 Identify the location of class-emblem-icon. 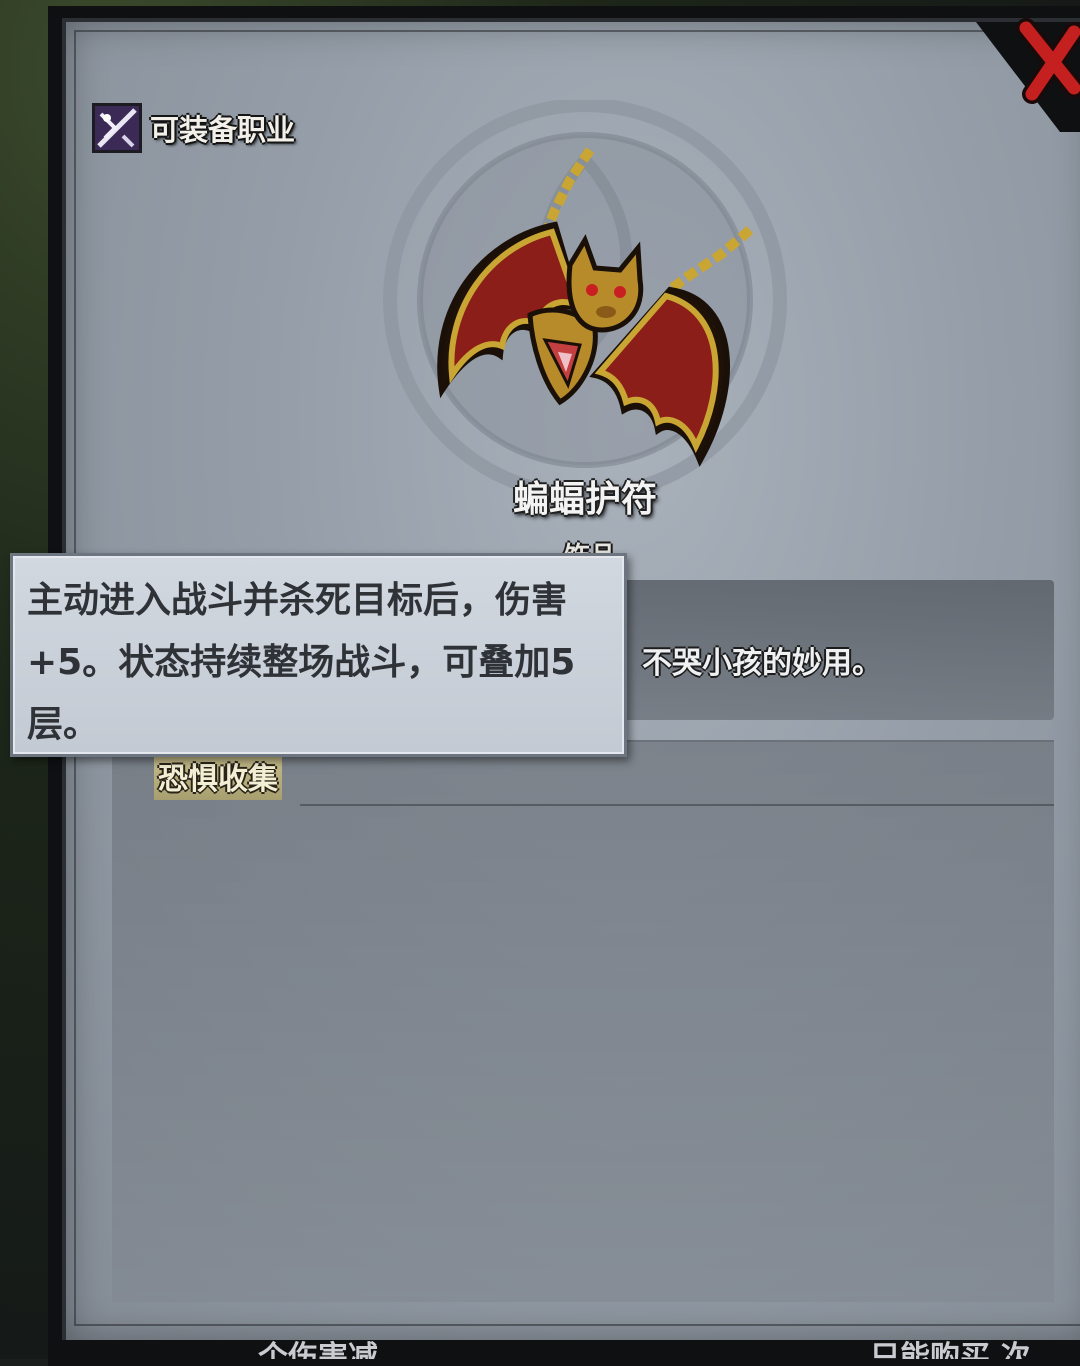
(117, 128).